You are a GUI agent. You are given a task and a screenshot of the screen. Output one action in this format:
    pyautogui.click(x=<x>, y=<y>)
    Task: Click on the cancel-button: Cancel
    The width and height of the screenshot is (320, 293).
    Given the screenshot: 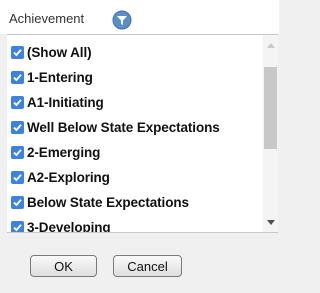 What is the action you would take?
    pyautogui.click(x=147, y=266)
    